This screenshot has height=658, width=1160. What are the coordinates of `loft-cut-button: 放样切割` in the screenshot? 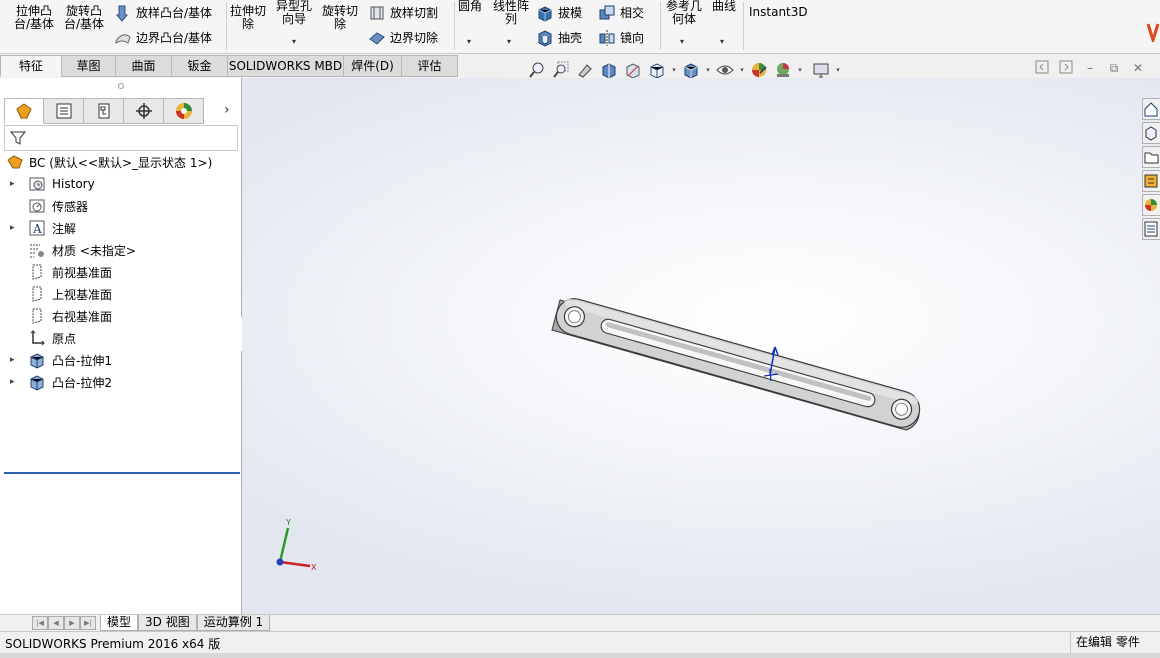 It's located at (403, 13).